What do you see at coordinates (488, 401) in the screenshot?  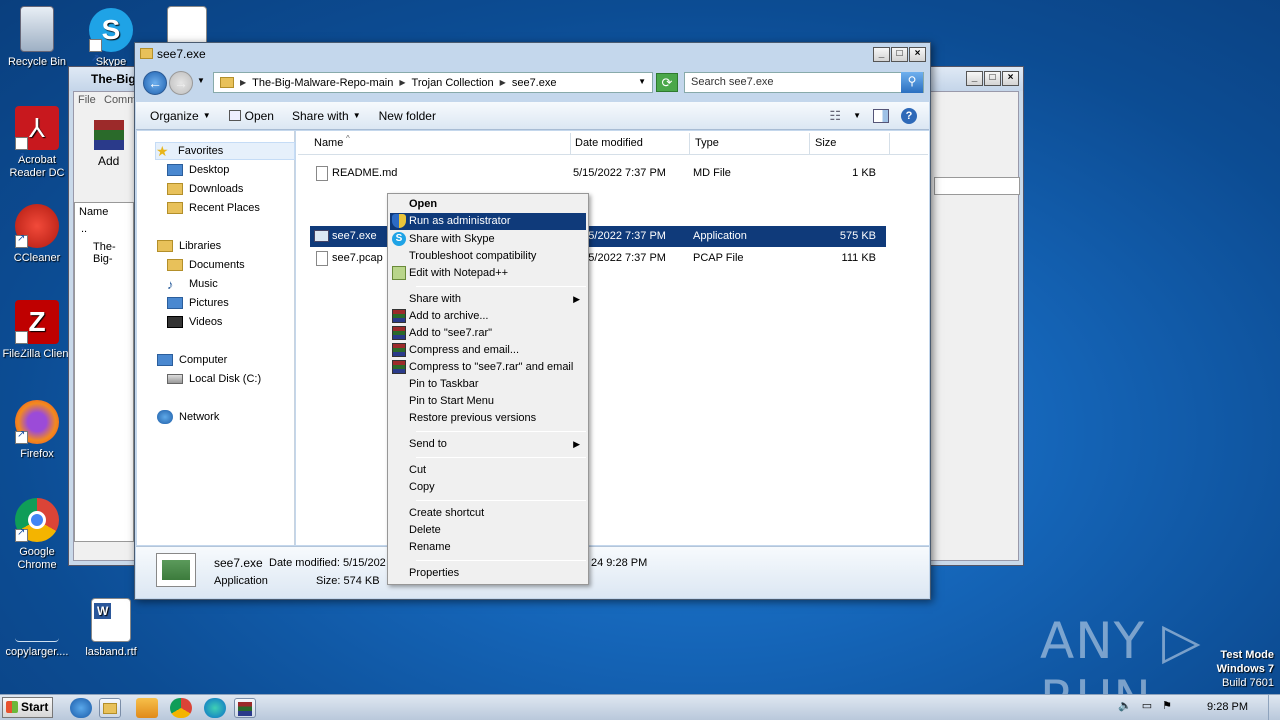 I see `menu-item-pin-start: Pin to Start Menu` at bounding box center [488, 401].